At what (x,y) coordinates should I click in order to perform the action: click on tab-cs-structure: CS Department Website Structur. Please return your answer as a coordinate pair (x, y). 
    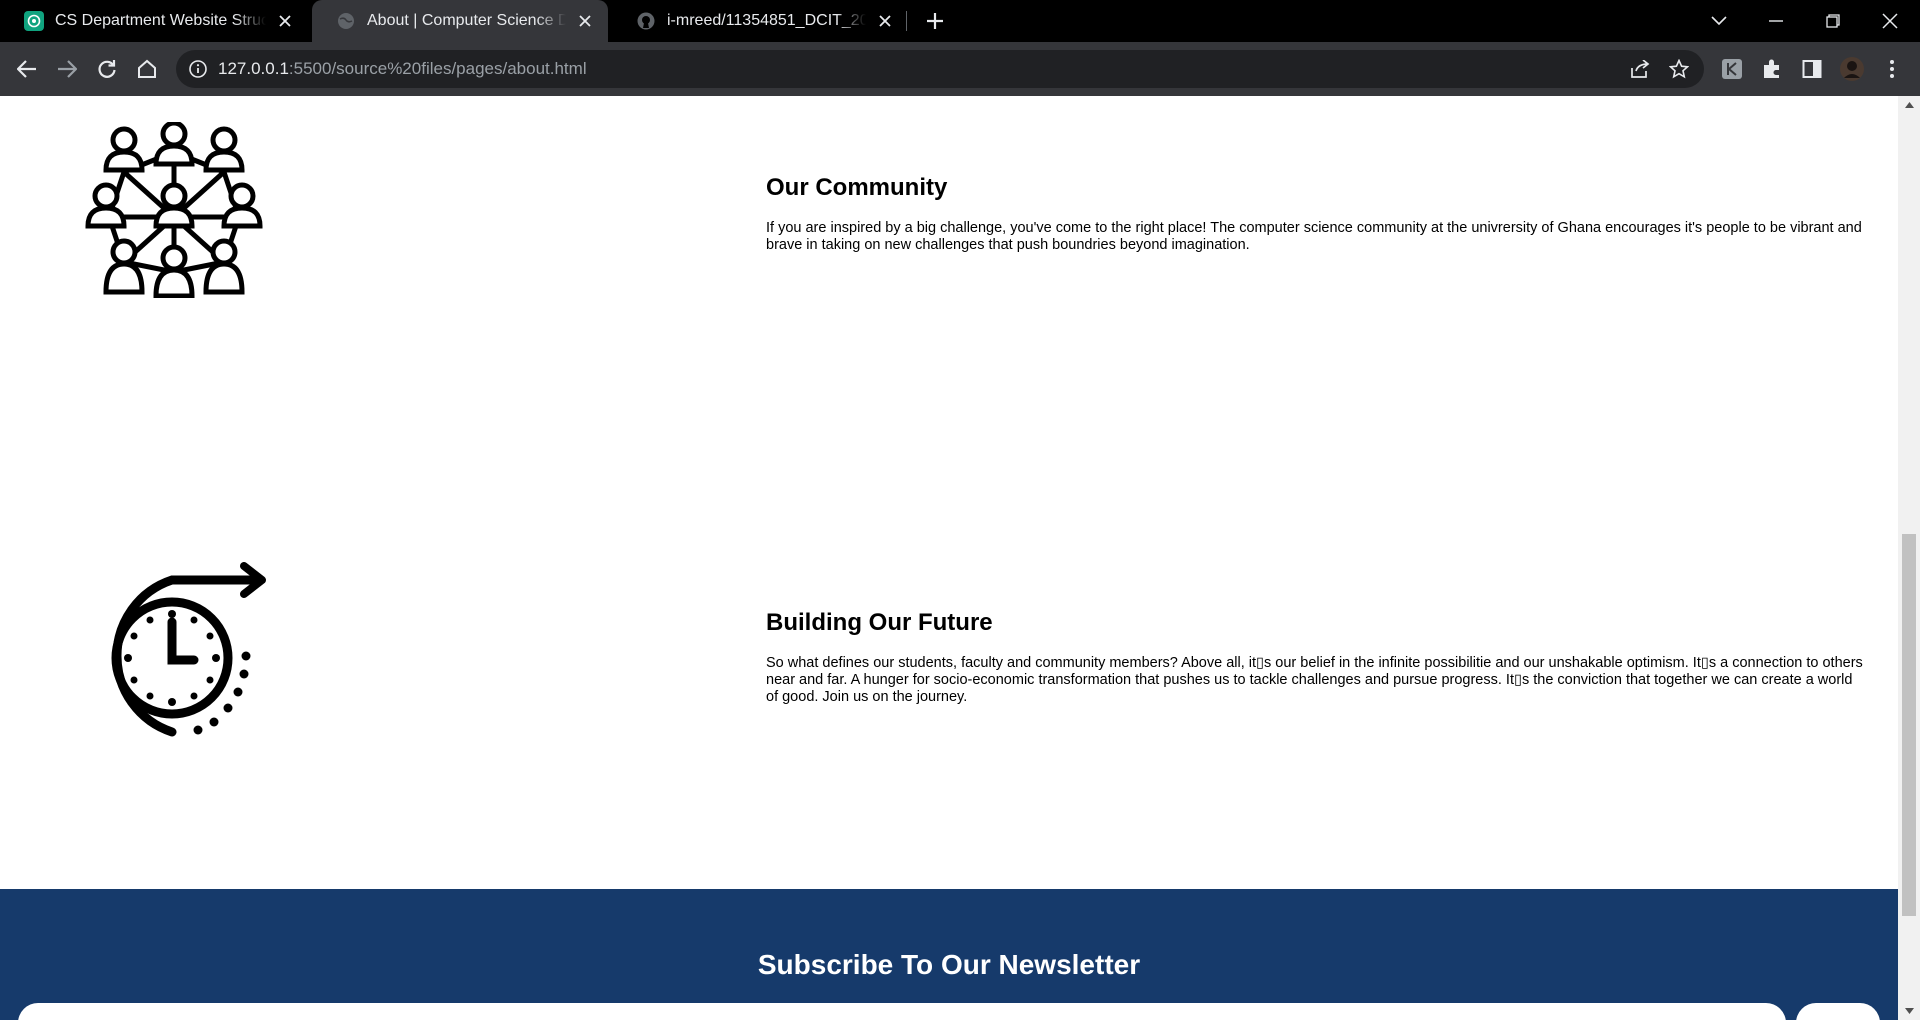
    Looking at the image, I should click on (154, 21).